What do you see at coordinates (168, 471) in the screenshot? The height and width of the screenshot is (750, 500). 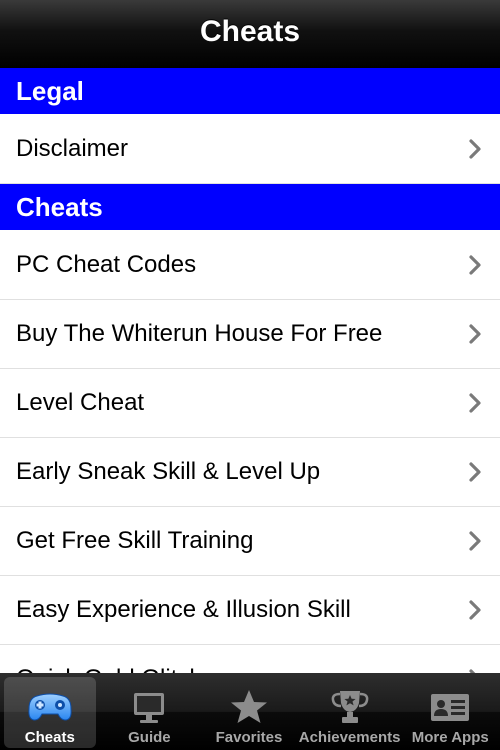 I see `list-item-label: Early Sneak Skill & Level Up` at bounding box center [168, 471].